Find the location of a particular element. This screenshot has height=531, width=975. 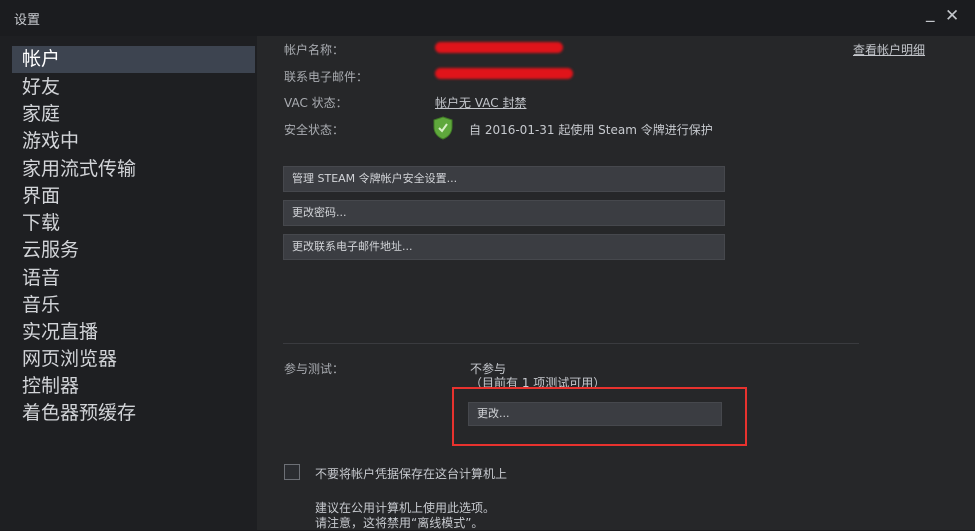

beta-participation-label: 参与测试： is located at coordinates (314, 369).